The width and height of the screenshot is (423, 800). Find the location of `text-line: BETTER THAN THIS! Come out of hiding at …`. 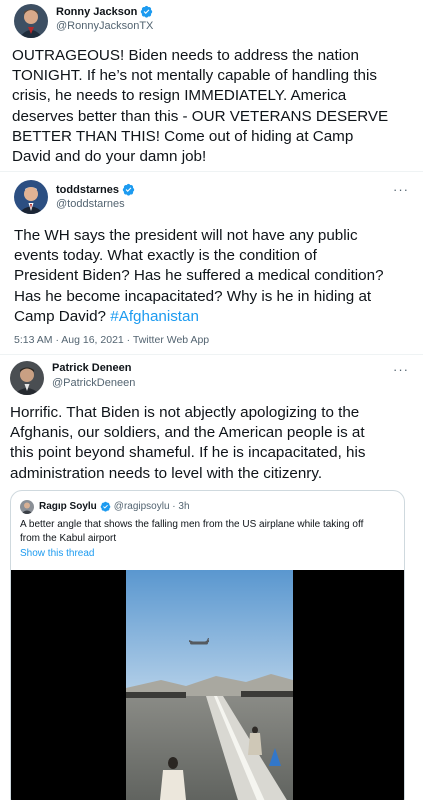

text-line: BETTER THAN THIS! Come out of hiding at … is located at coordinates (183, 136).